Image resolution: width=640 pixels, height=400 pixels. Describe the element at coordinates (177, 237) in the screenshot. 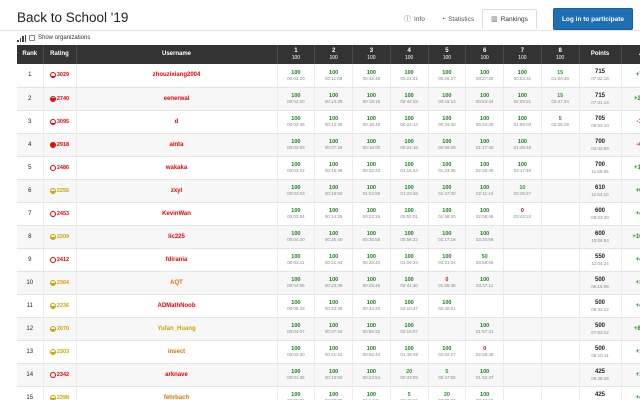

I see `username-link: lic225` at that location.